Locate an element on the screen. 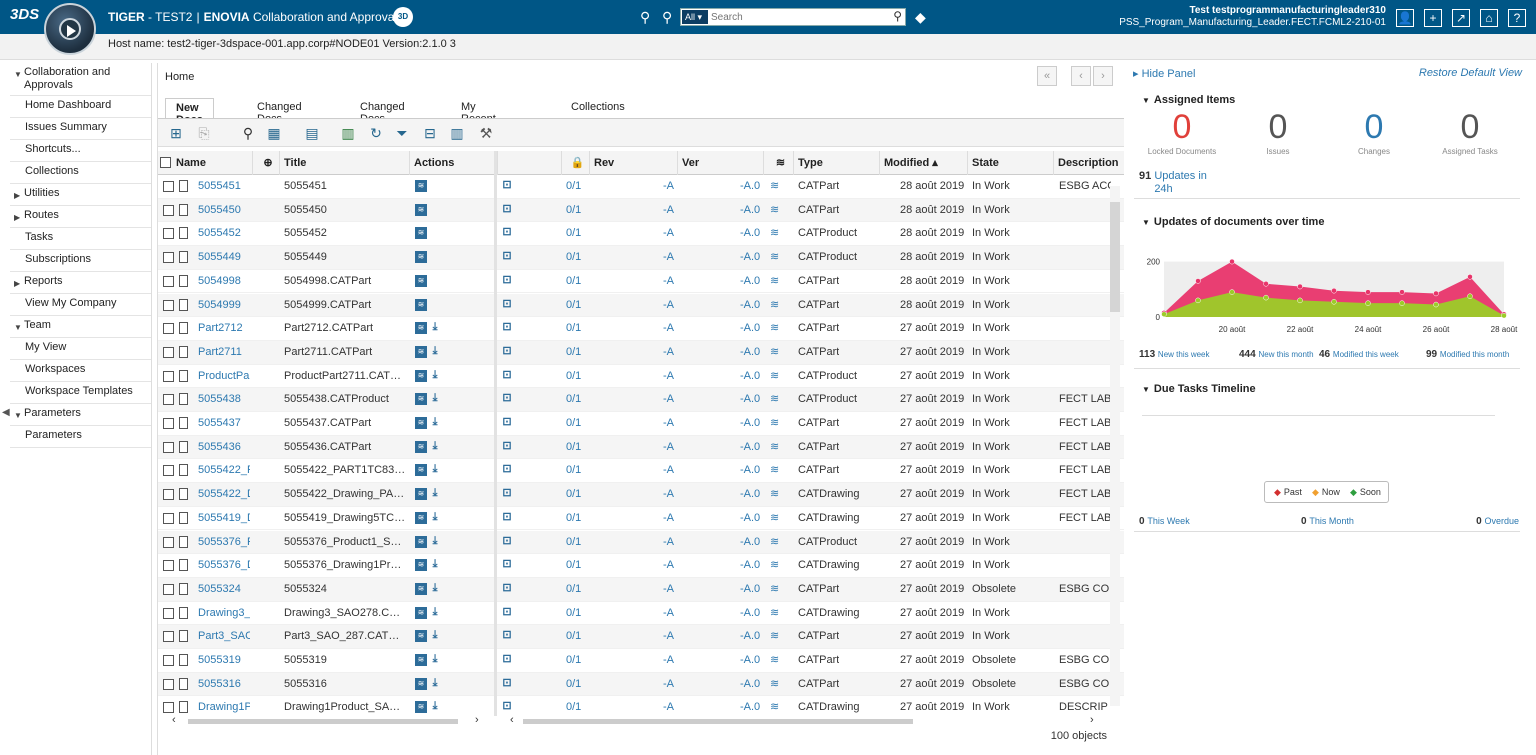 This screenshot has height=755, width=1536. updates-chart-header: ▼ Updates of documents over time is located at coordinates (1233, 222).